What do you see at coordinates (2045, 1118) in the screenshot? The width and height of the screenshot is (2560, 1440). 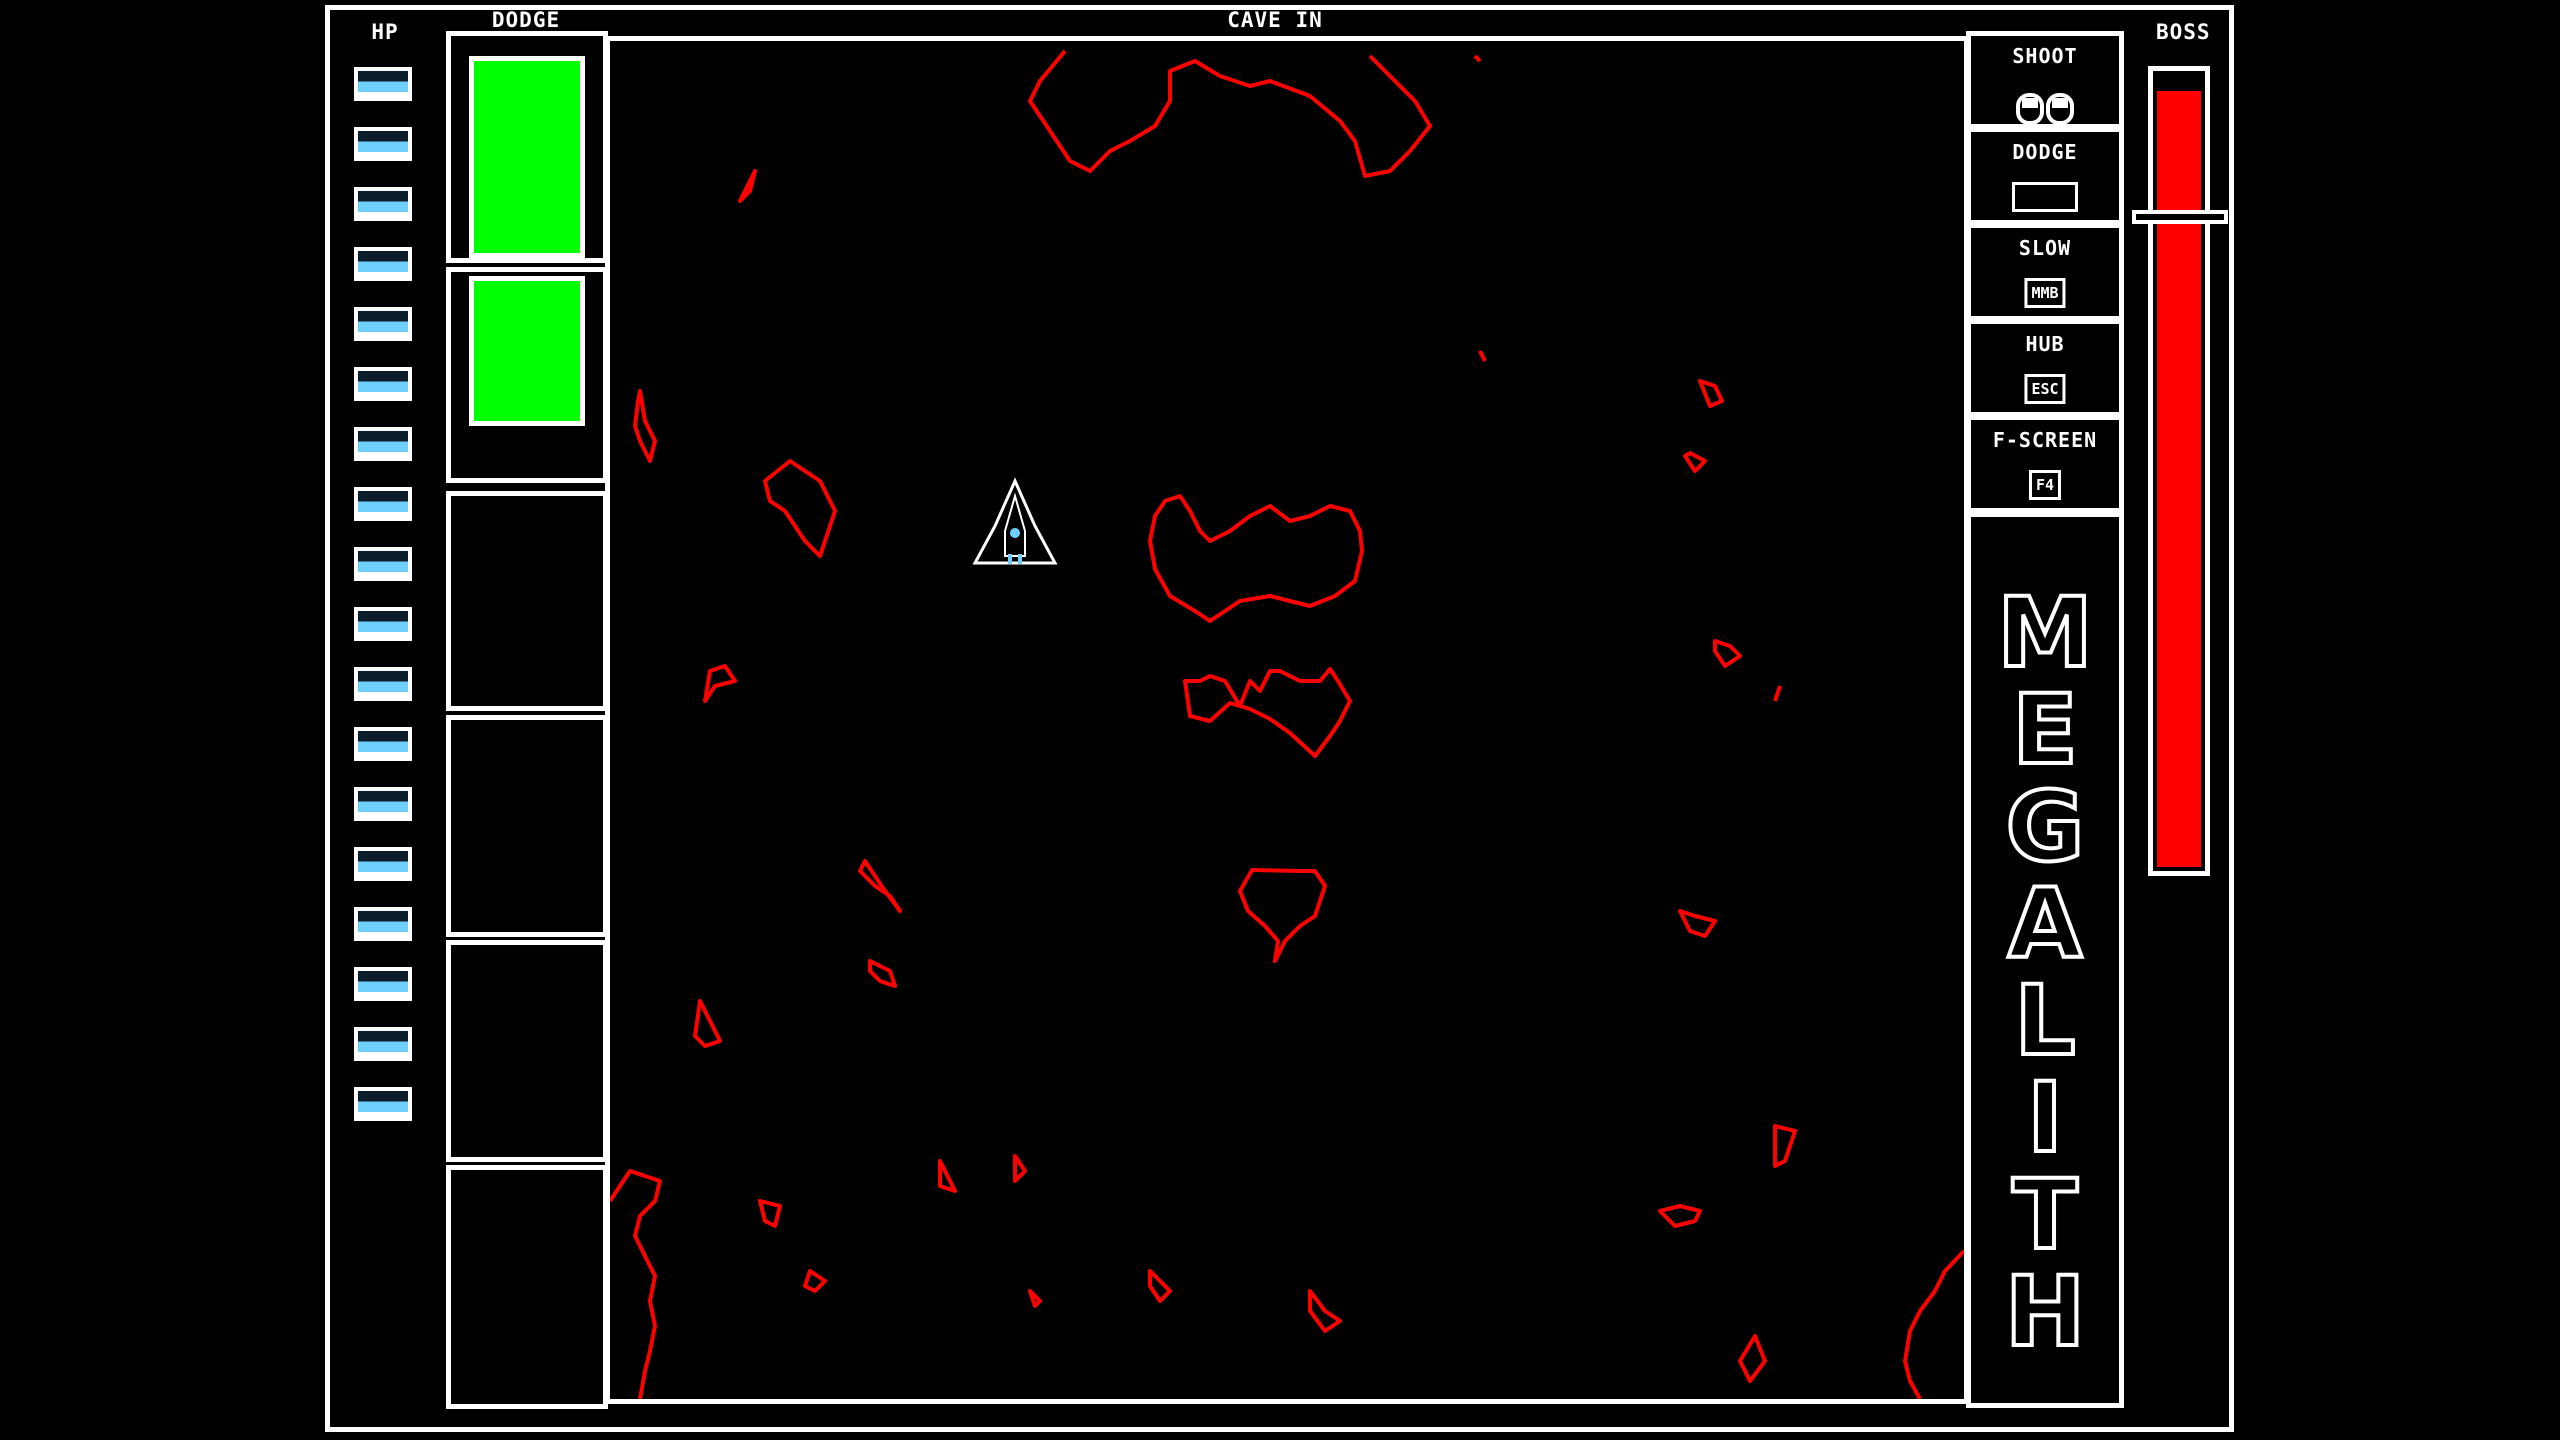 I see `logo-letter: I` at bounding box center [2045, 1118].